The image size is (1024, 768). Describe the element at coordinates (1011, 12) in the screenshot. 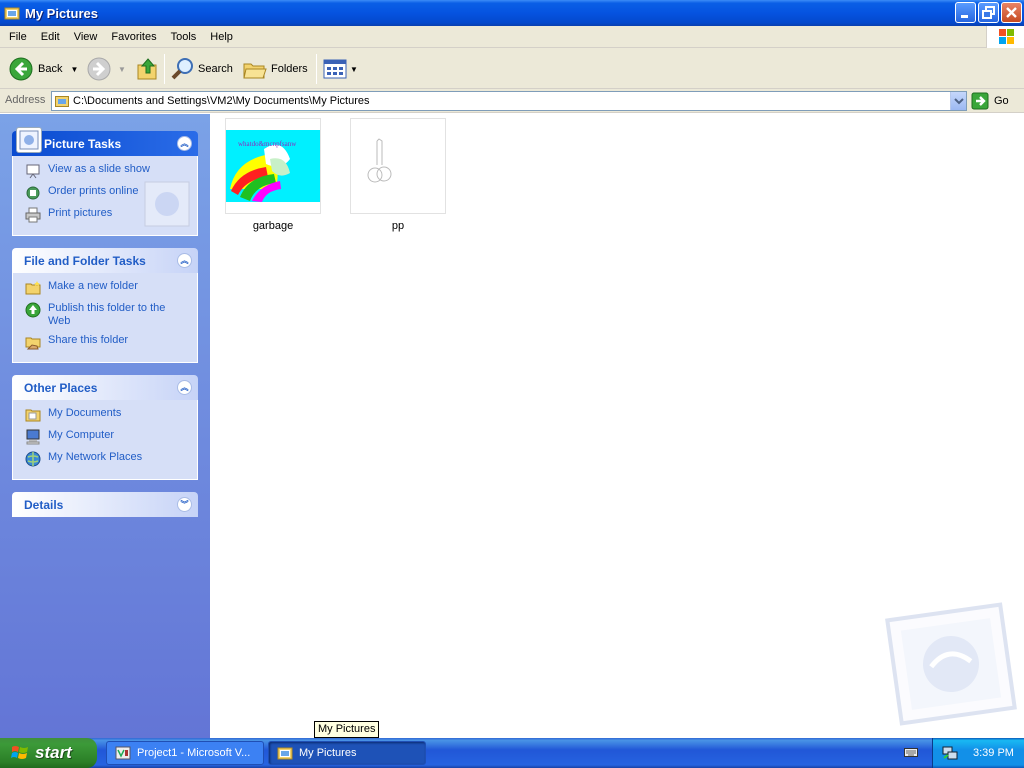

I see `close-button` at that location.